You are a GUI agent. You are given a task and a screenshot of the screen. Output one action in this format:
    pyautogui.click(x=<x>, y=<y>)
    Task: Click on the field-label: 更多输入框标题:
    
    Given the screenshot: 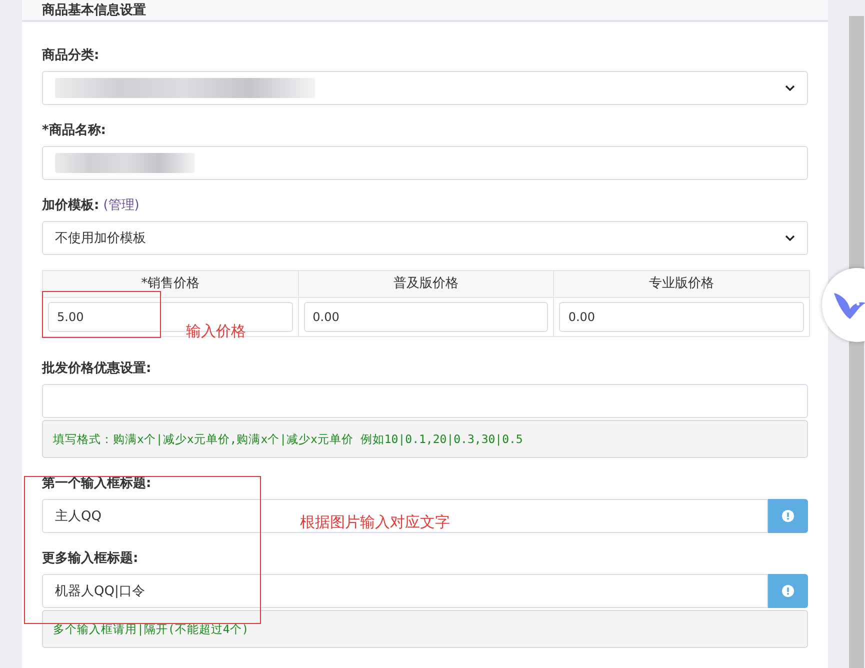 What is the action you would take?
    pyautogui.click(x=90, y=559)
    